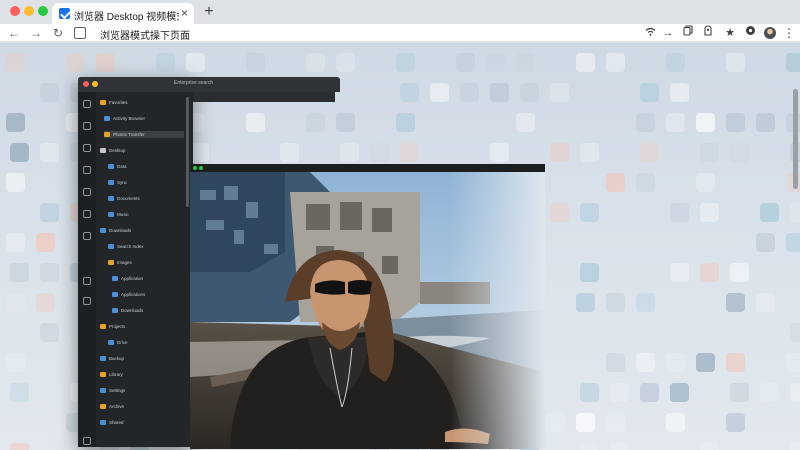 The image size is (800, 450). I want to click on tree-item: Images, so click(146, 262).